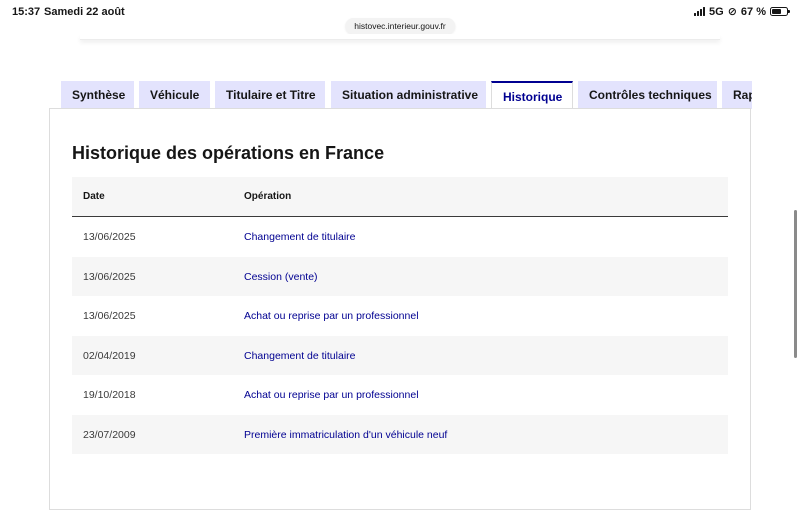 The image size is (800, 525). I want to click on battery-icon, so click(780, 11).